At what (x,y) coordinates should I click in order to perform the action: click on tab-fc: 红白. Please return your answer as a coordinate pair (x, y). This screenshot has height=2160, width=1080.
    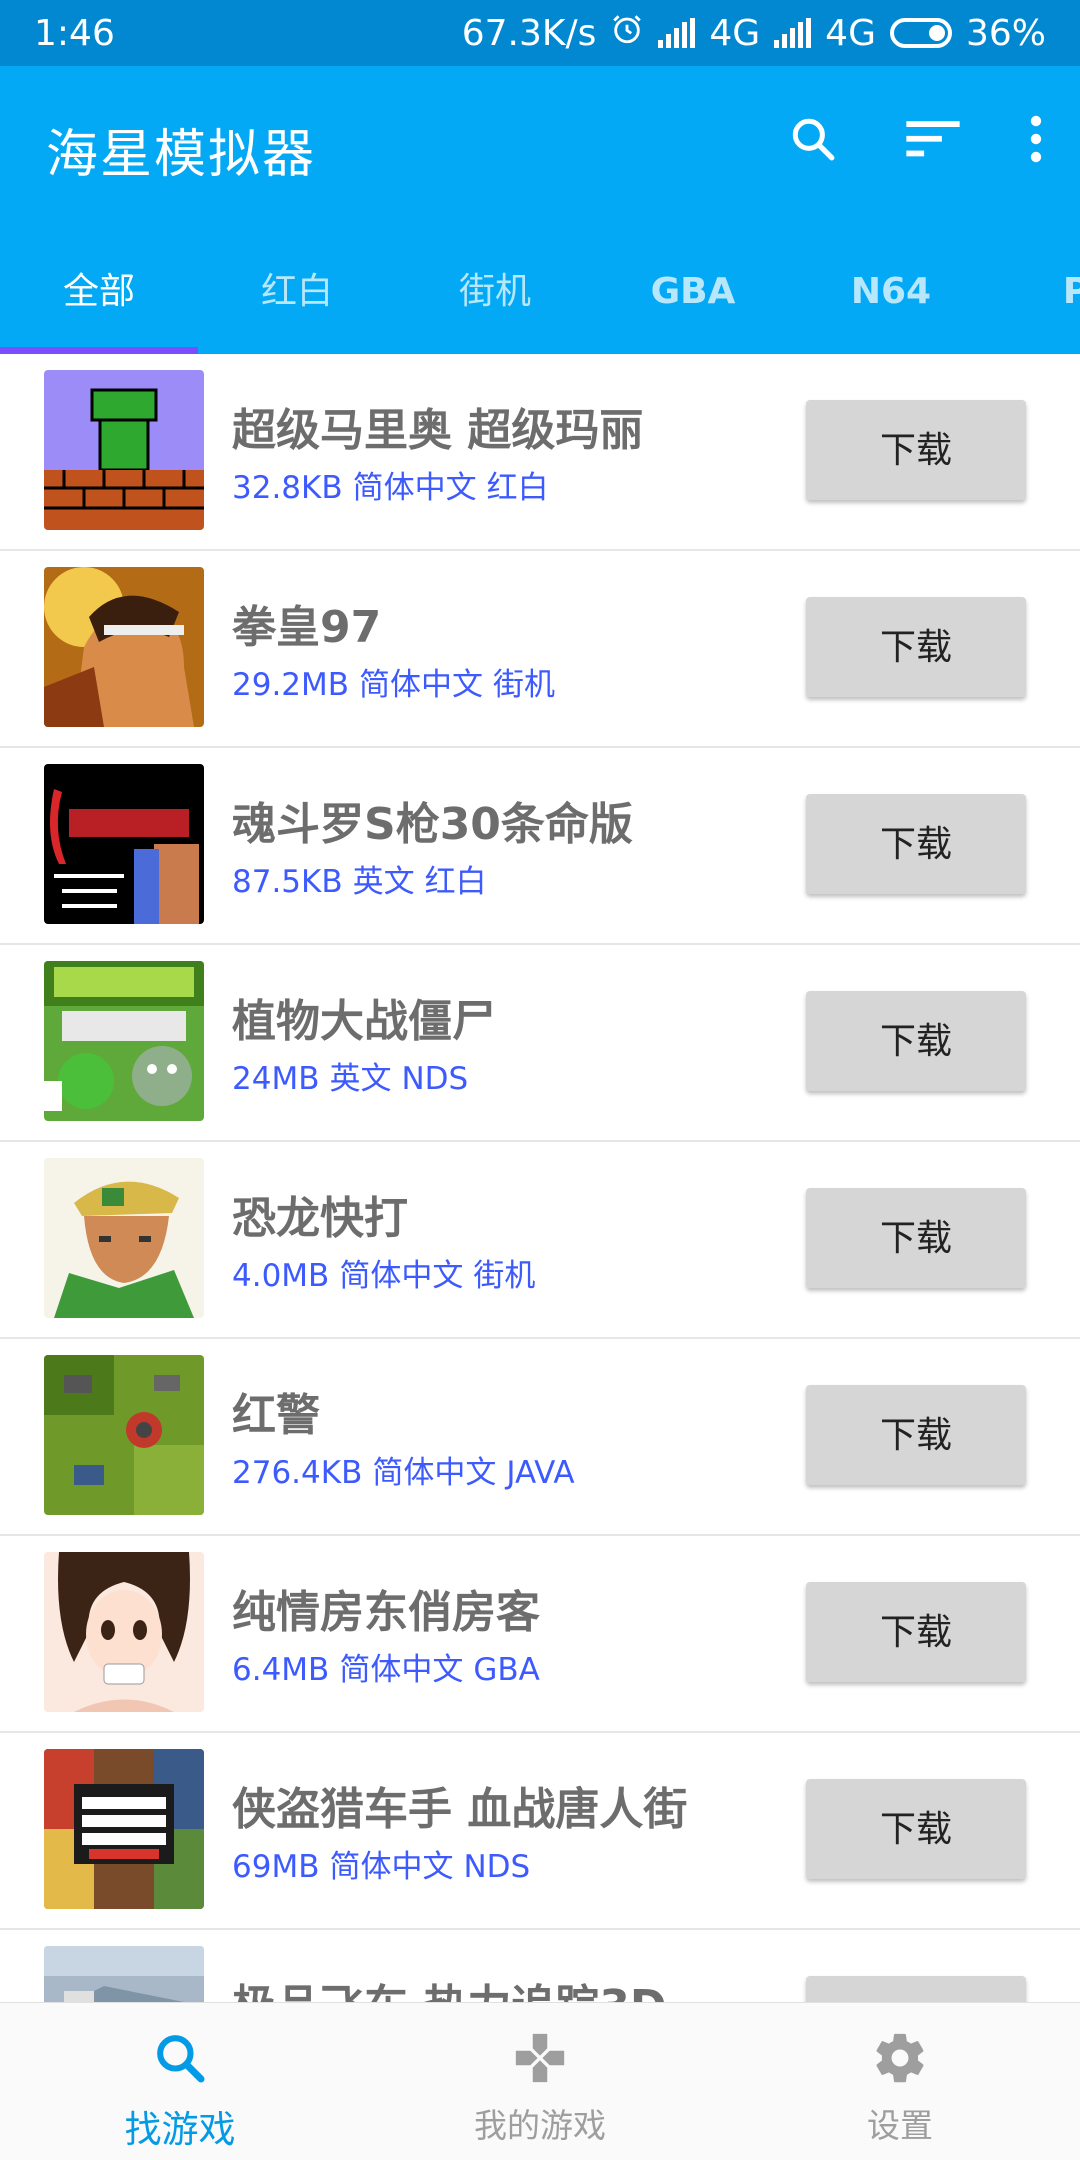
    Looking at the image, I should click on (297, 298).